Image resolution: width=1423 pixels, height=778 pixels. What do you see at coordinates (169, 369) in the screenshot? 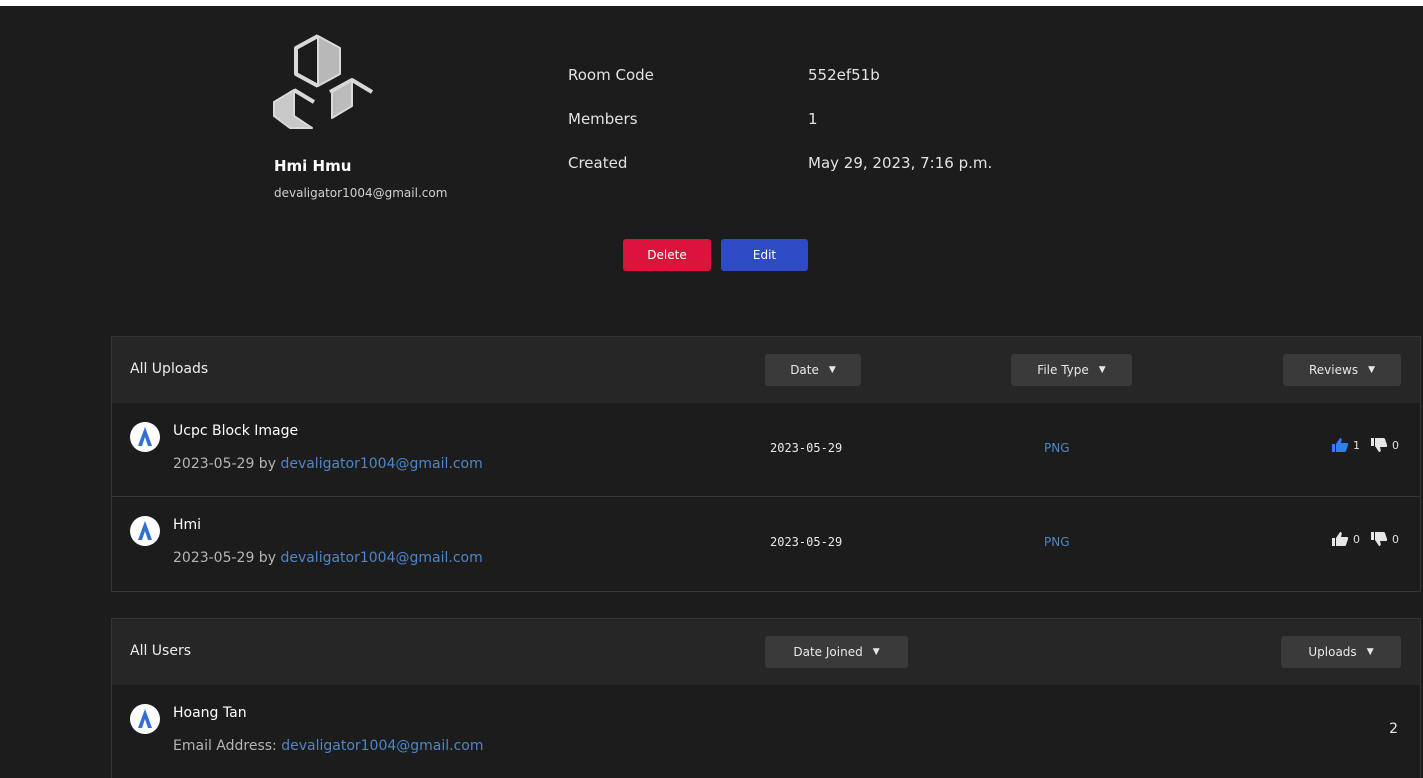
I see `uploads-title: All Uploads` at bounding box center [169, 369].